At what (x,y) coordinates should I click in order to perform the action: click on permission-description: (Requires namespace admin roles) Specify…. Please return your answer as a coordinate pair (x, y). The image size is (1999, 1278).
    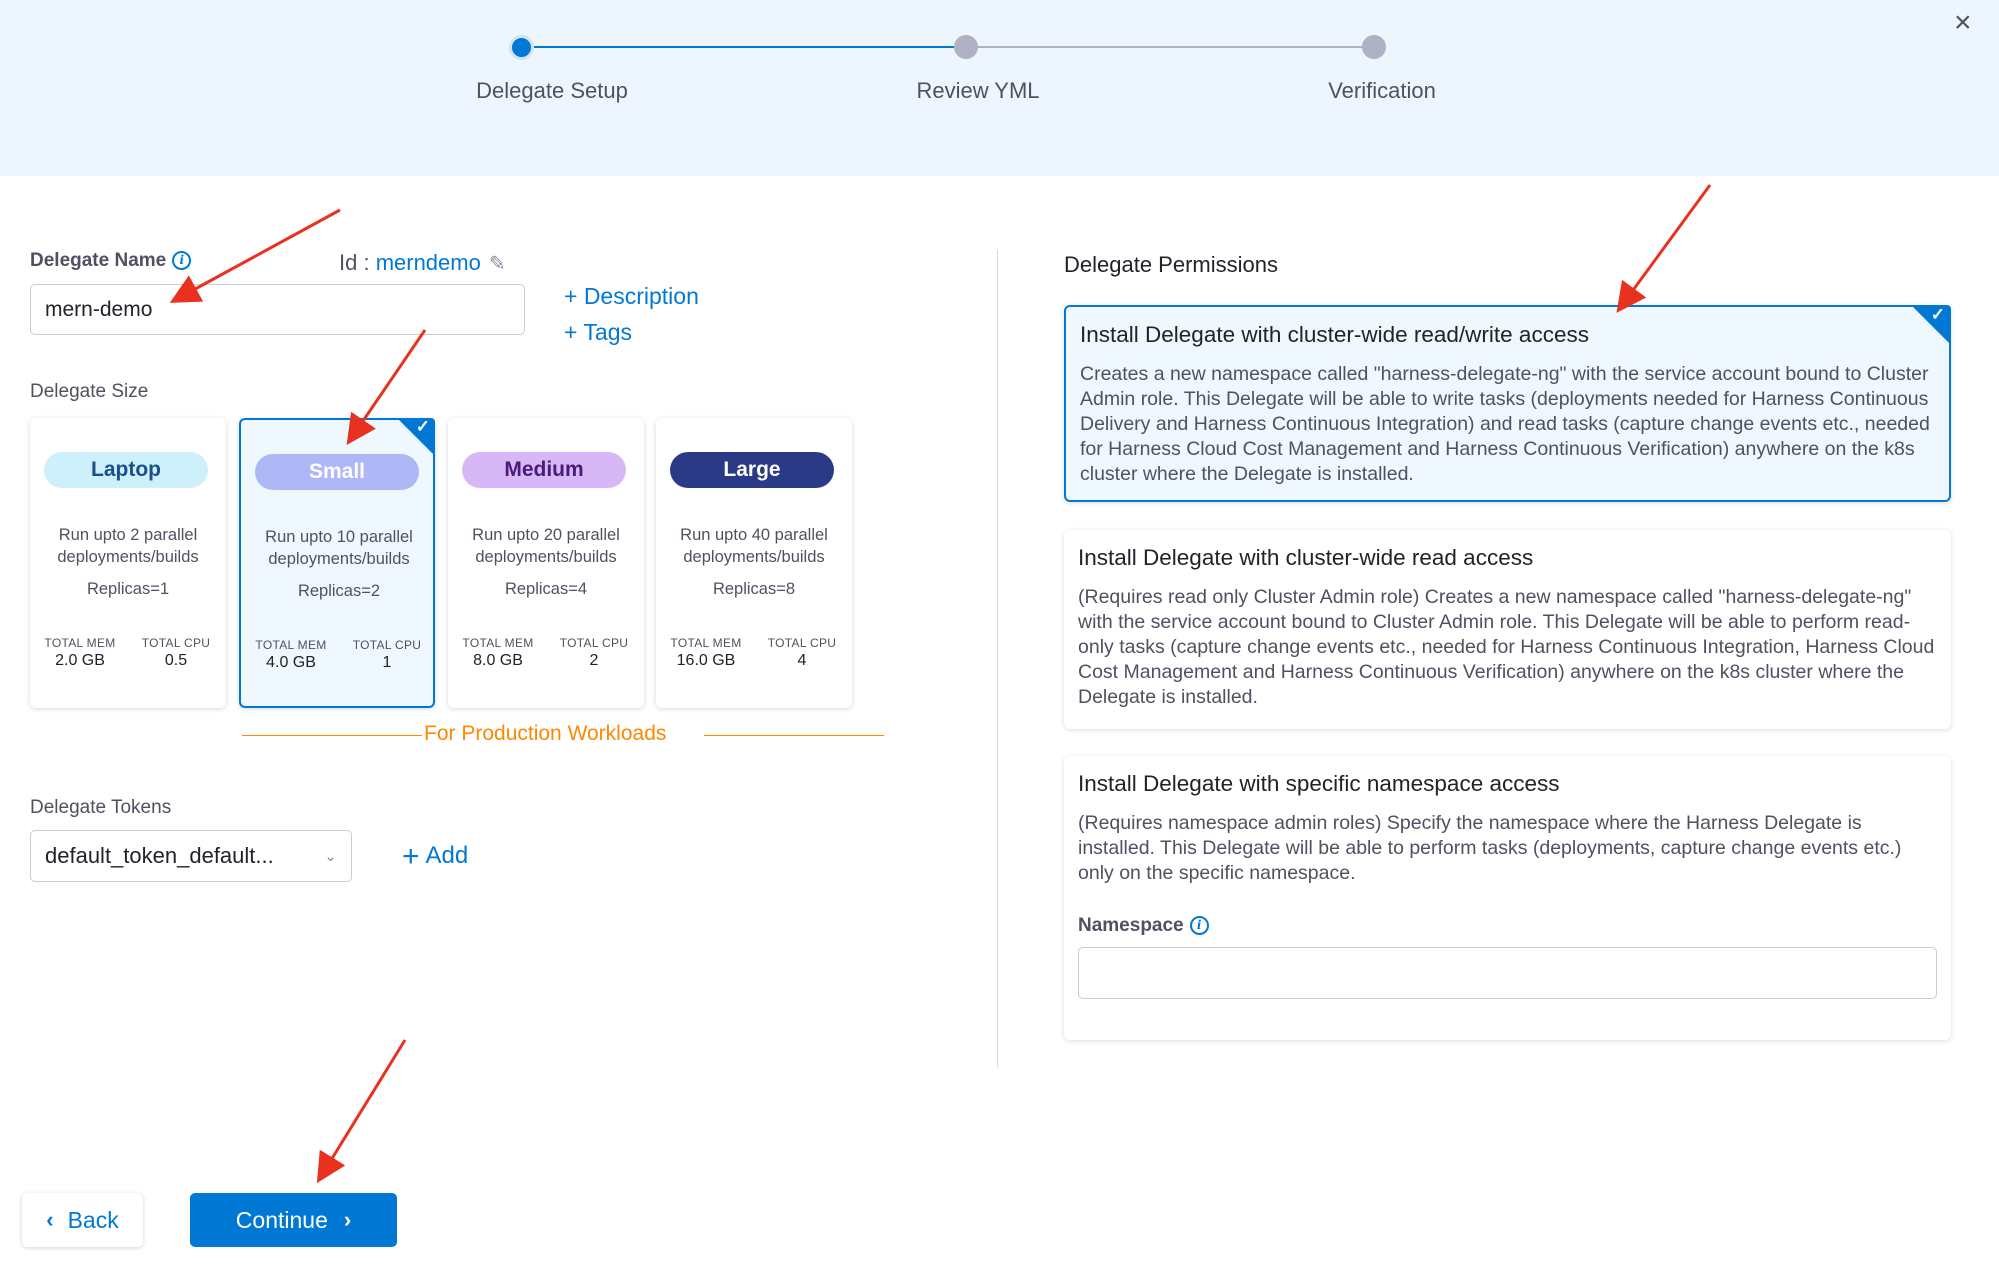
    Looking at the image, I should click on (1490, 848).